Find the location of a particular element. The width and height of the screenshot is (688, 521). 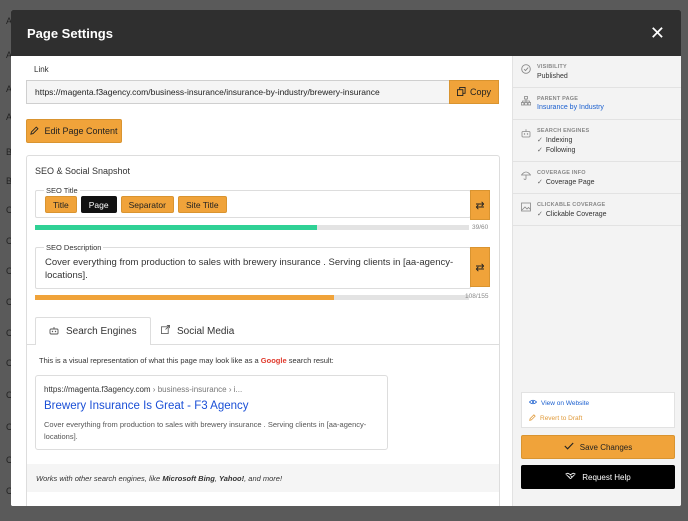

seo-description-swap-button: ⇄ is located at coordinates (480, 267).